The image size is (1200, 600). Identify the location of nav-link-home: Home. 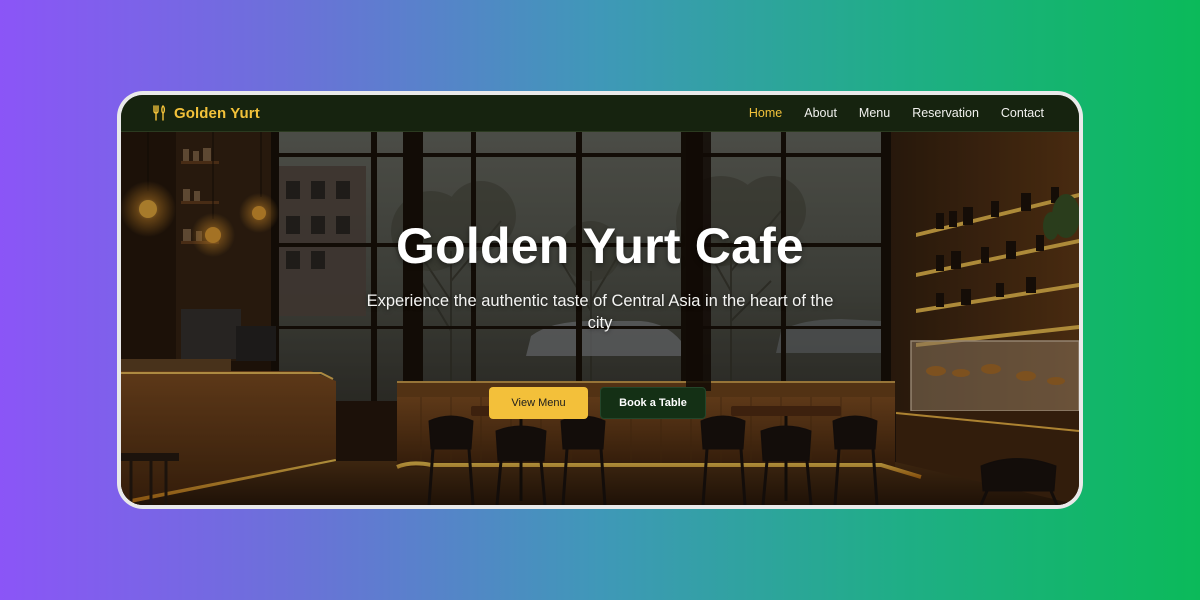
(765, 113).